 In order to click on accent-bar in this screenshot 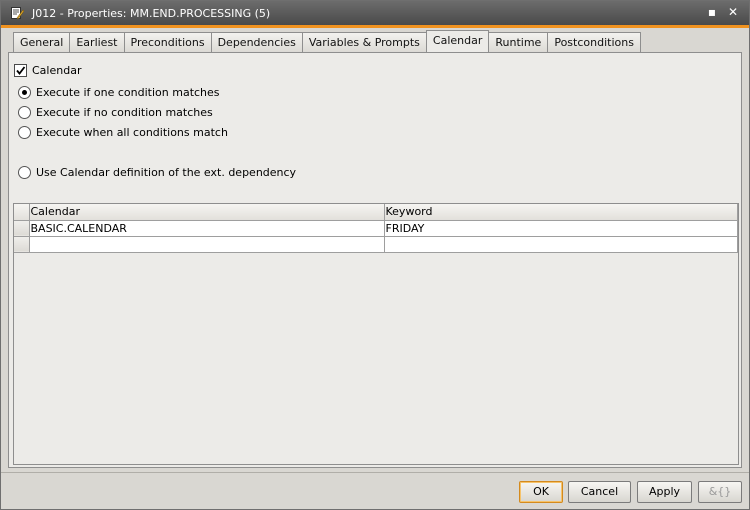, I will do `click(375, 26)`.